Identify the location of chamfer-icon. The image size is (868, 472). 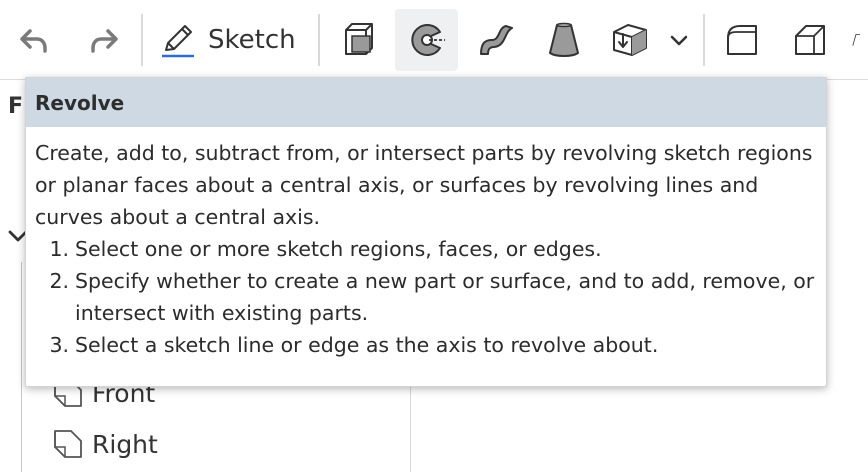
(810, 40).